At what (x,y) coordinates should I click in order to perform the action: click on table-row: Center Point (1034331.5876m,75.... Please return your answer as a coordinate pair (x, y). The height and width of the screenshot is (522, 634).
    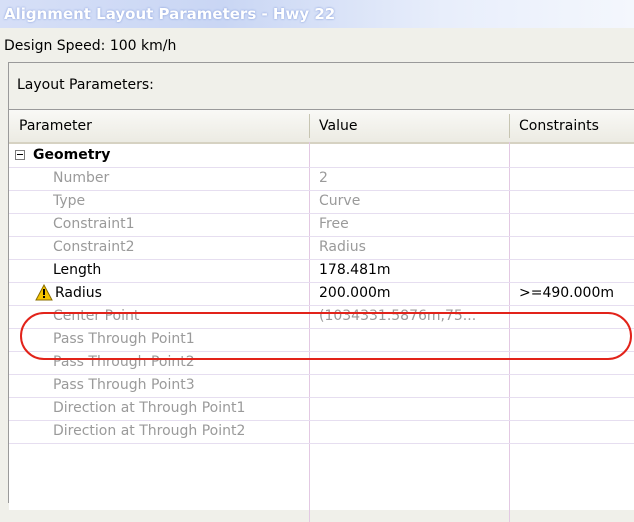
    Looking at the image, I should click on (321, 317).